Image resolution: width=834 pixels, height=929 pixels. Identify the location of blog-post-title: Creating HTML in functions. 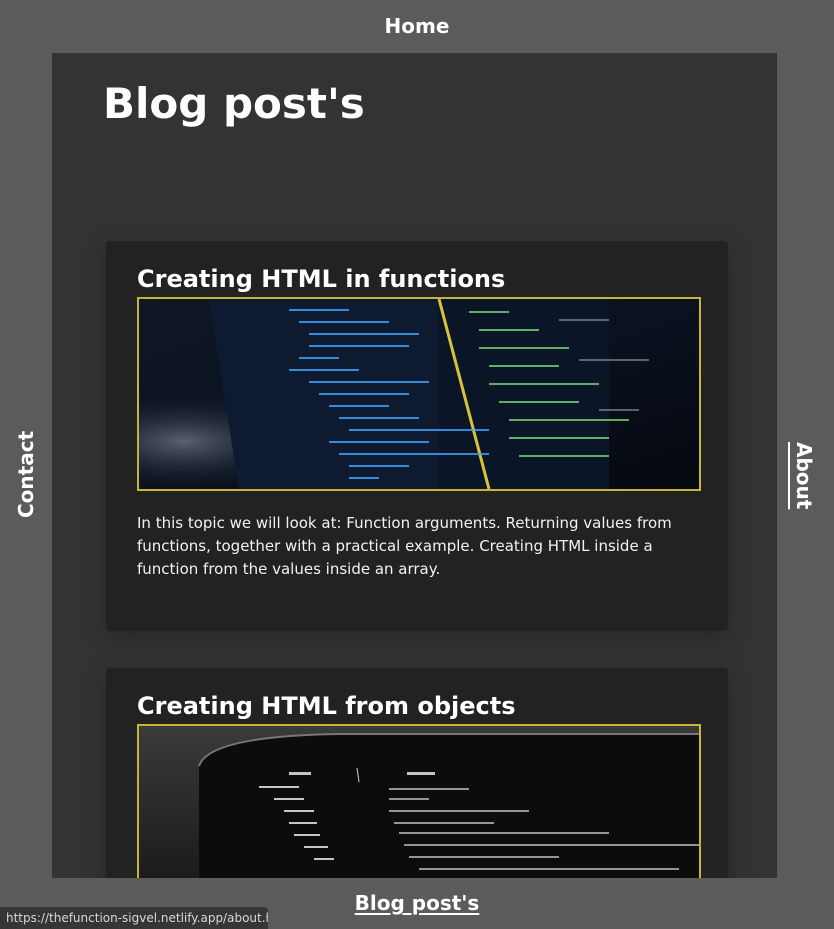
(321, 279).